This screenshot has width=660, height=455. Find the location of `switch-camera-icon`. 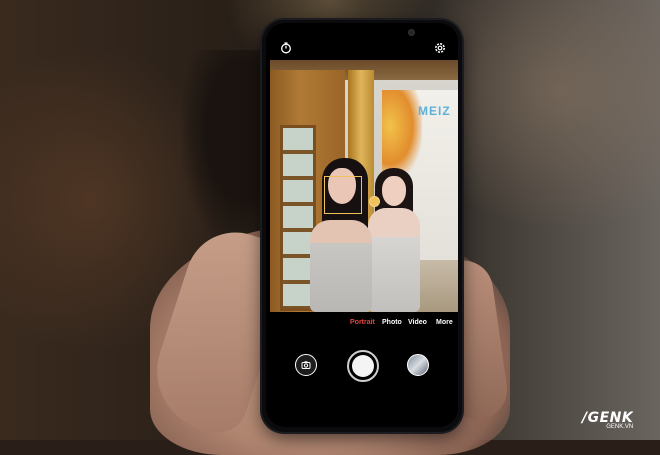

switch-camera-icon is located at coordinates (418, 365).